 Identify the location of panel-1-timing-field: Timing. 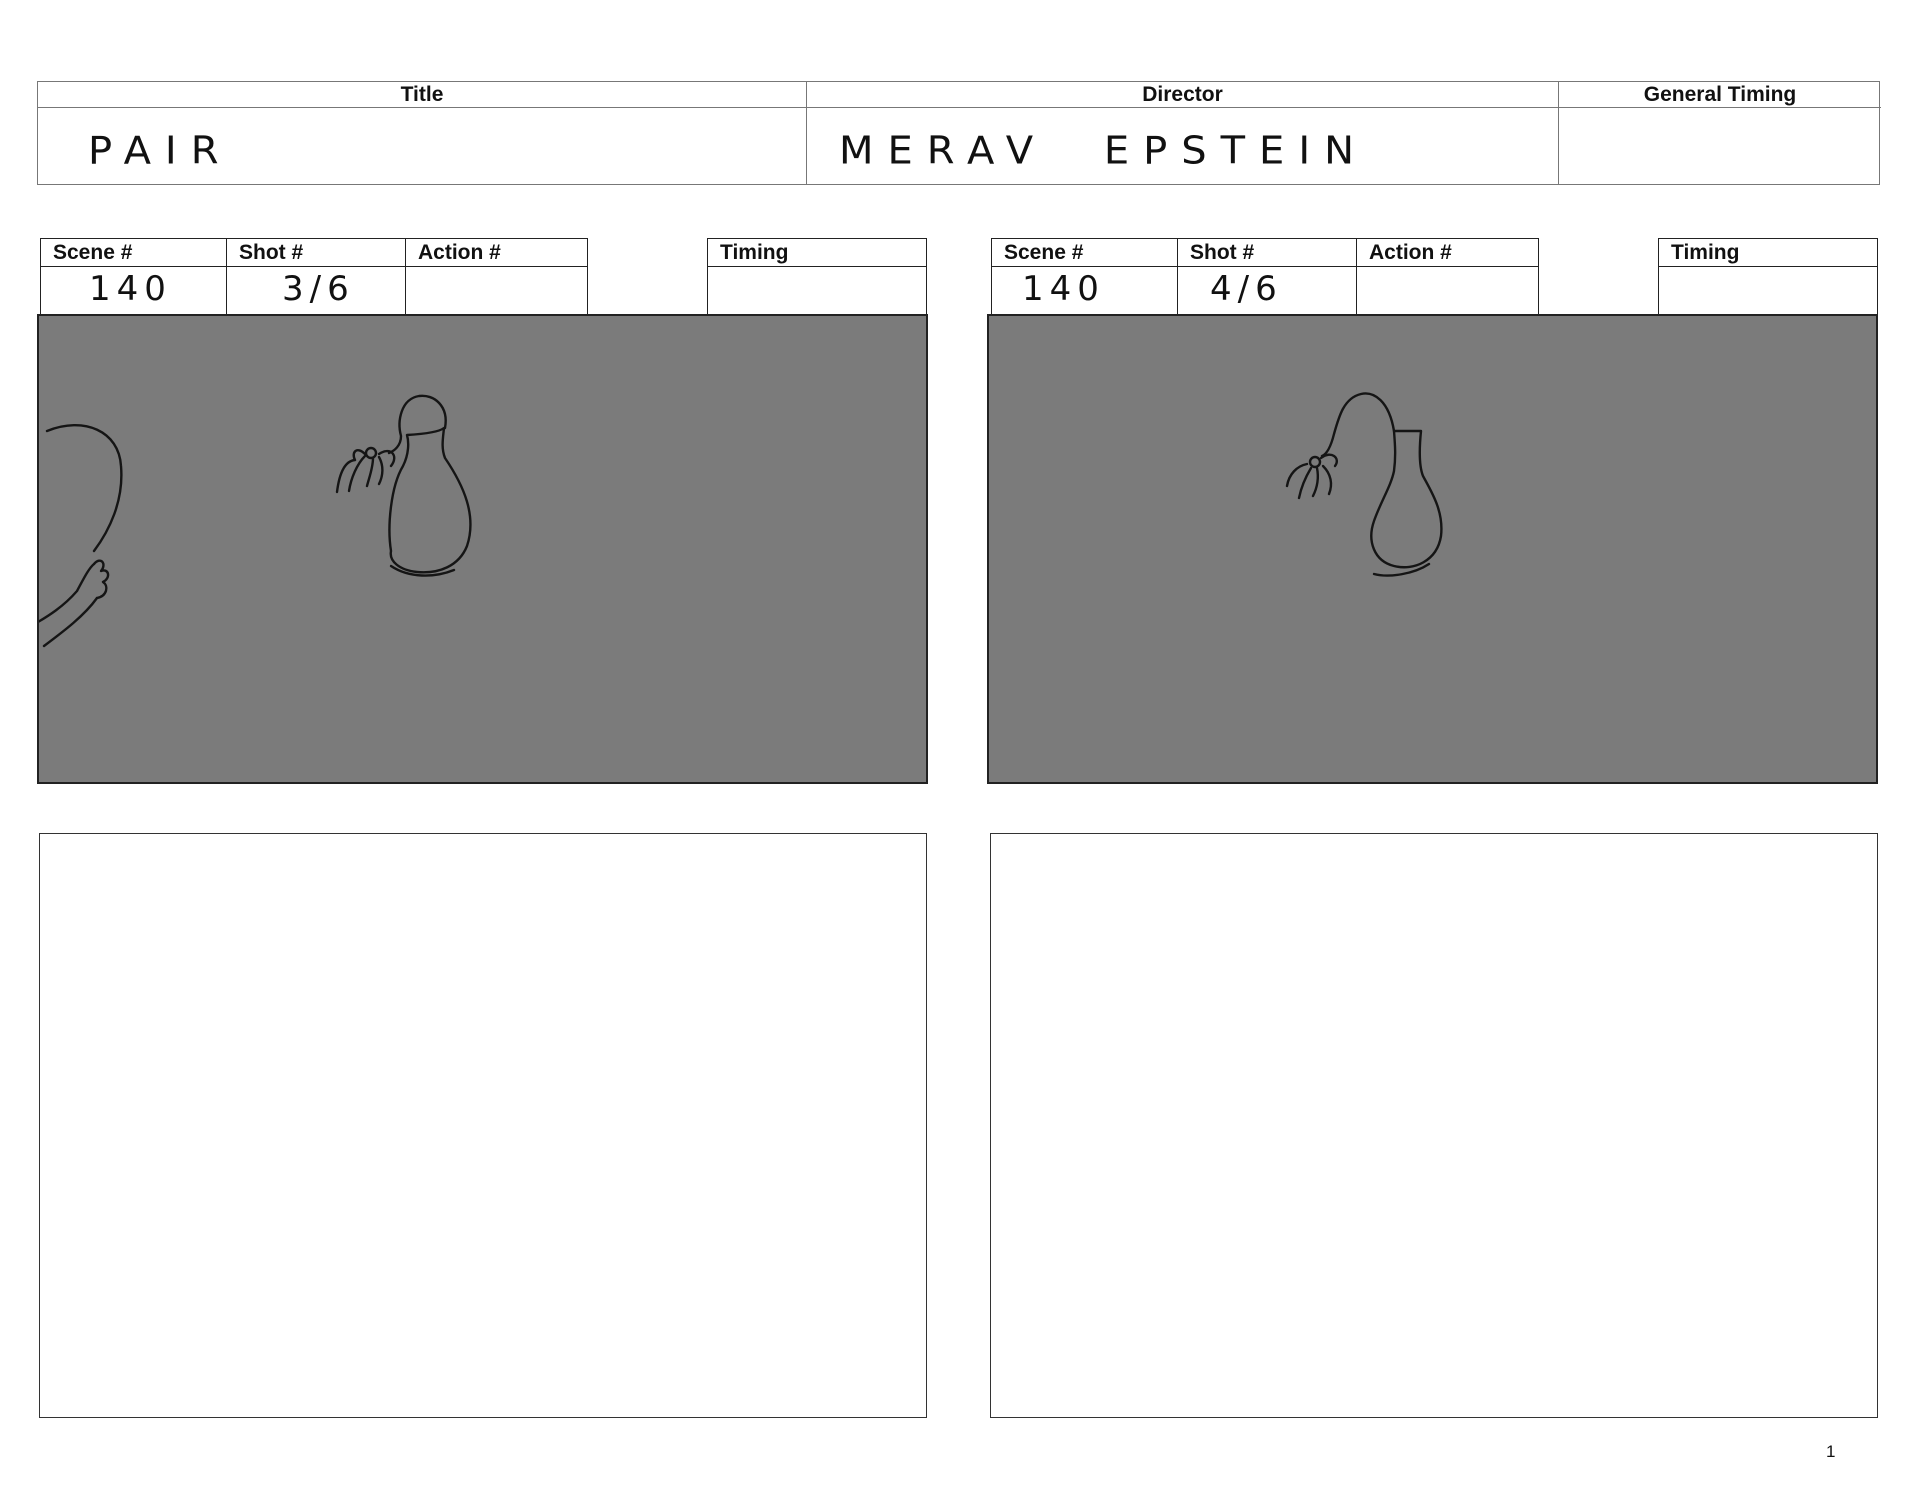
(817, 277).